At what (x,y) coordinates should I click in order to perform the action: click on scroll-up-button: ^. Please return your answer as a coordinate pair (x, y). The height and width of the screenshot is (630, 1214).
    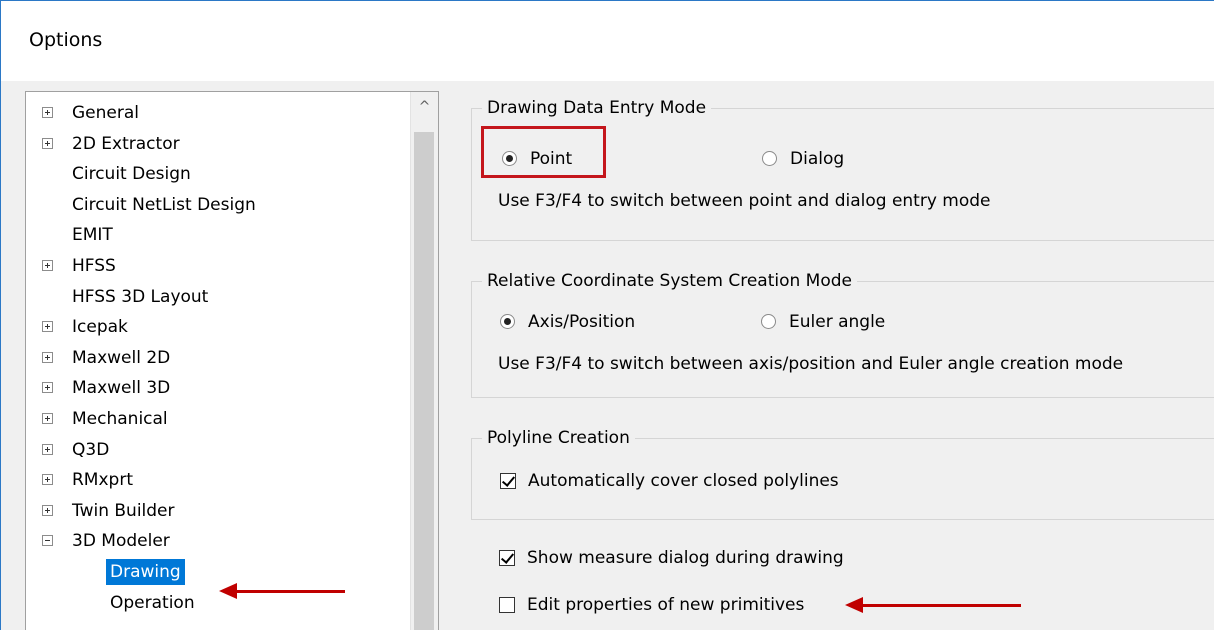
    Looking at the image, I should click on (424, 107).